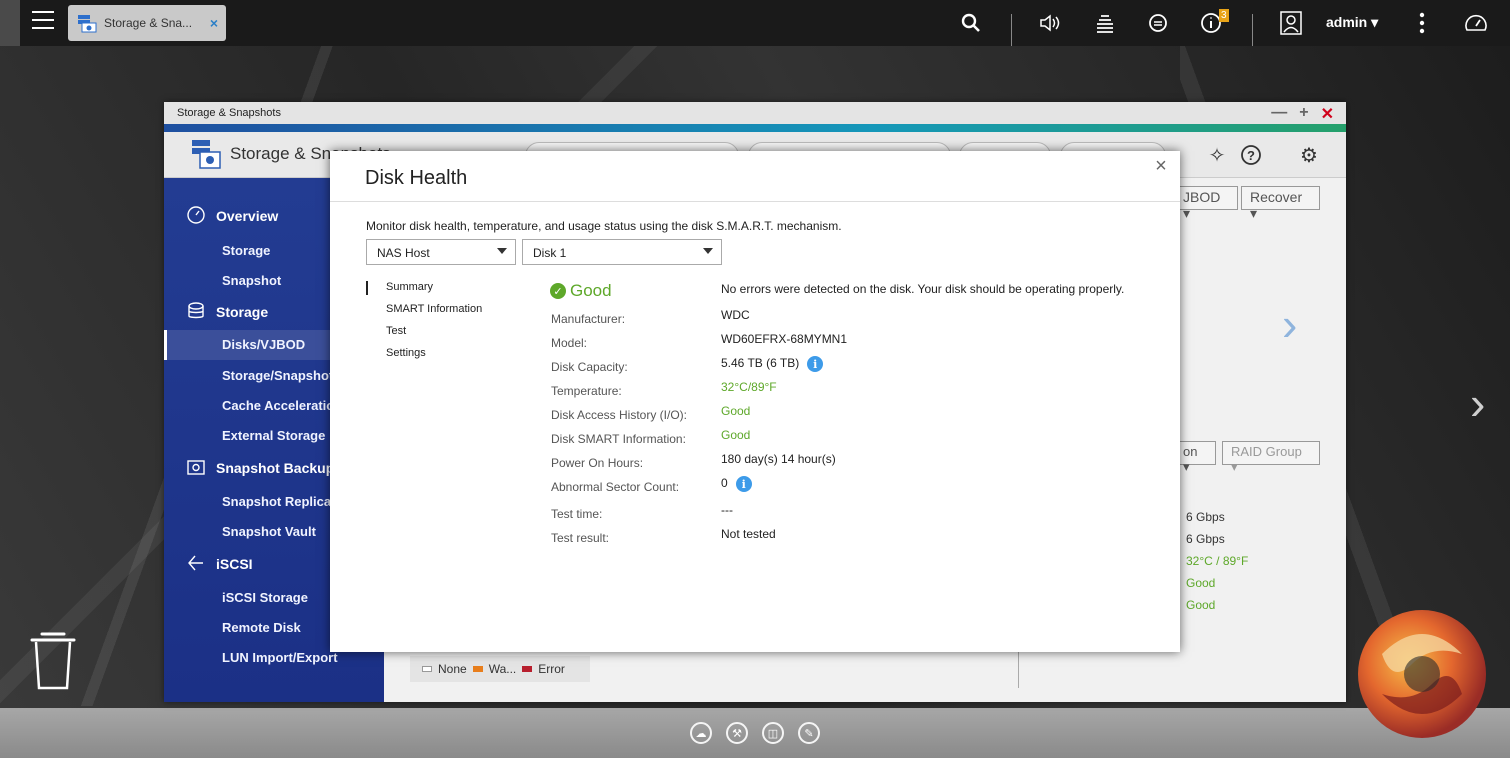  I want to click on sidebar-item-lun-import-export: LUN Import/Export, so click(274, 657).